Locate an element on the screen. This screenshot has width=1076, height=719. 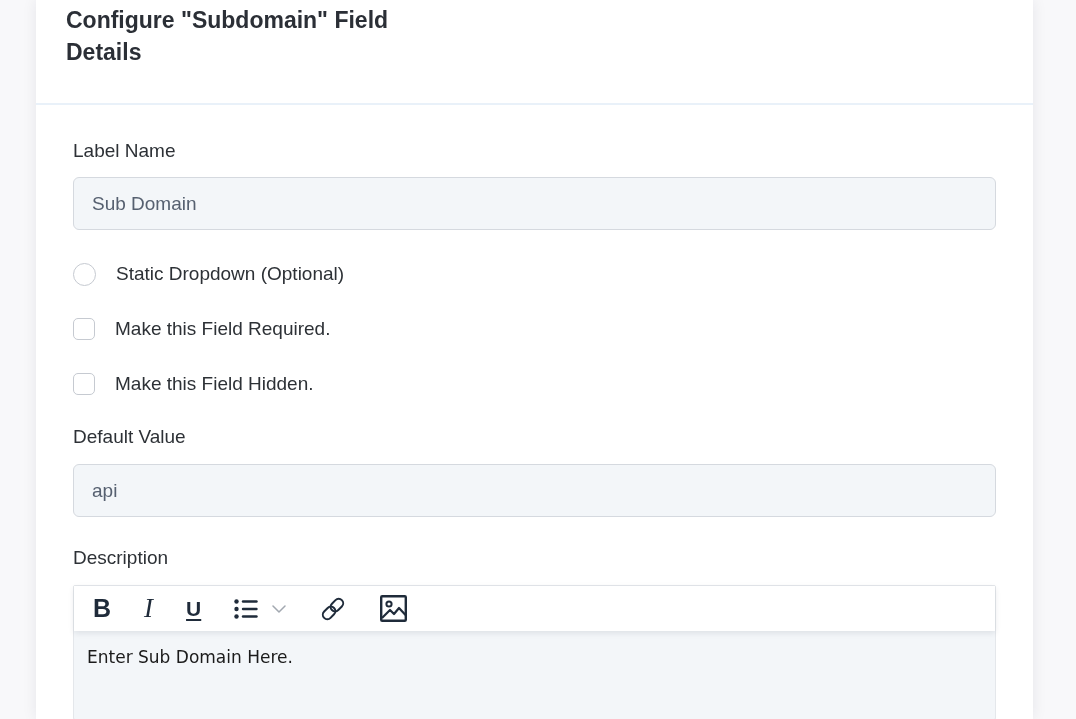
radio-button is located at coordinates (84, 274).